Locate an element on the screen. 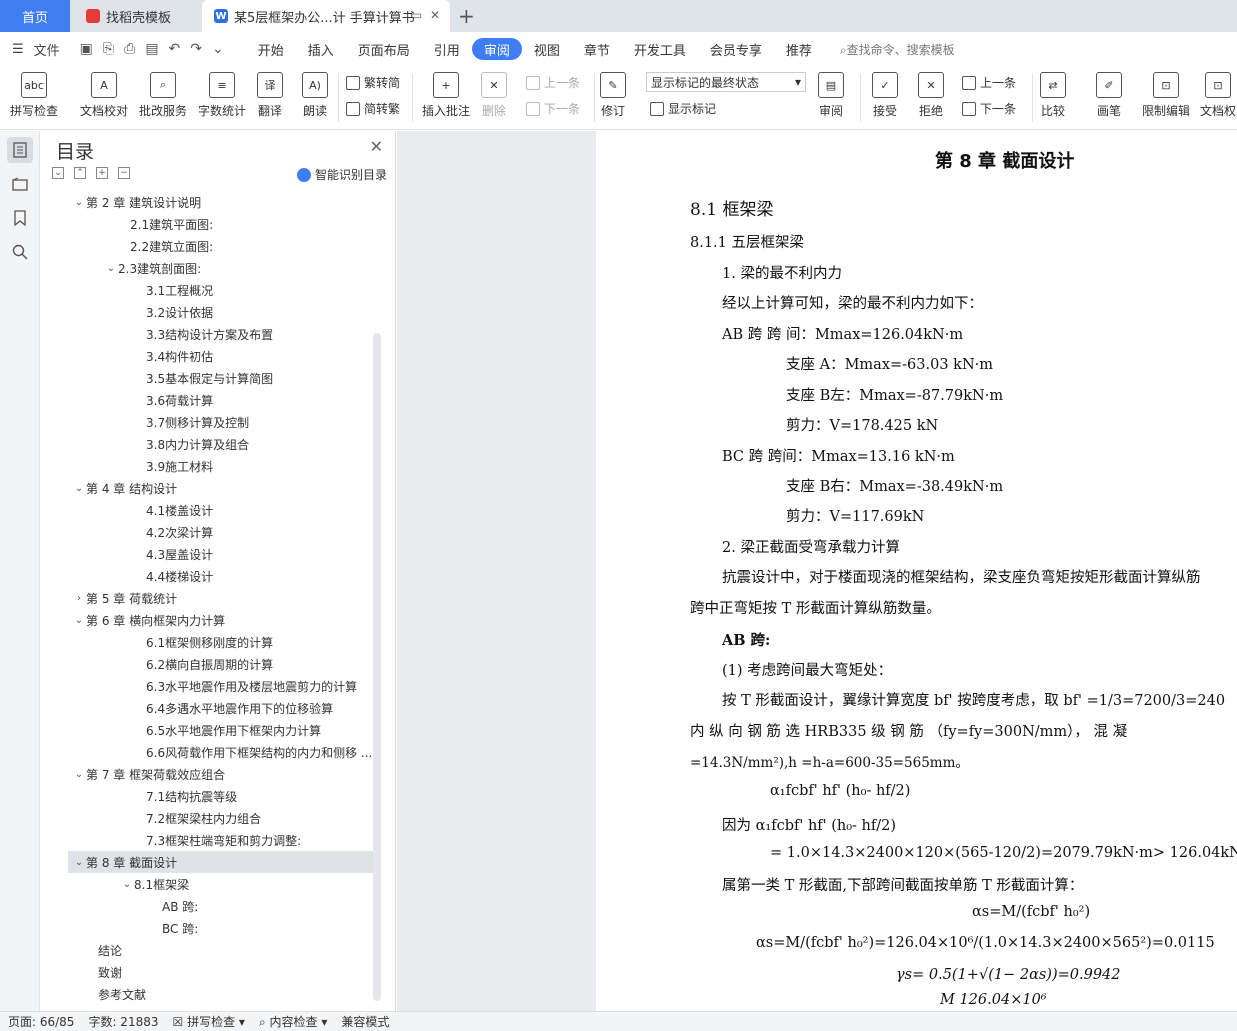  batch-service-button: ⌕ 批改服务 is located at coordinates (163, 95).